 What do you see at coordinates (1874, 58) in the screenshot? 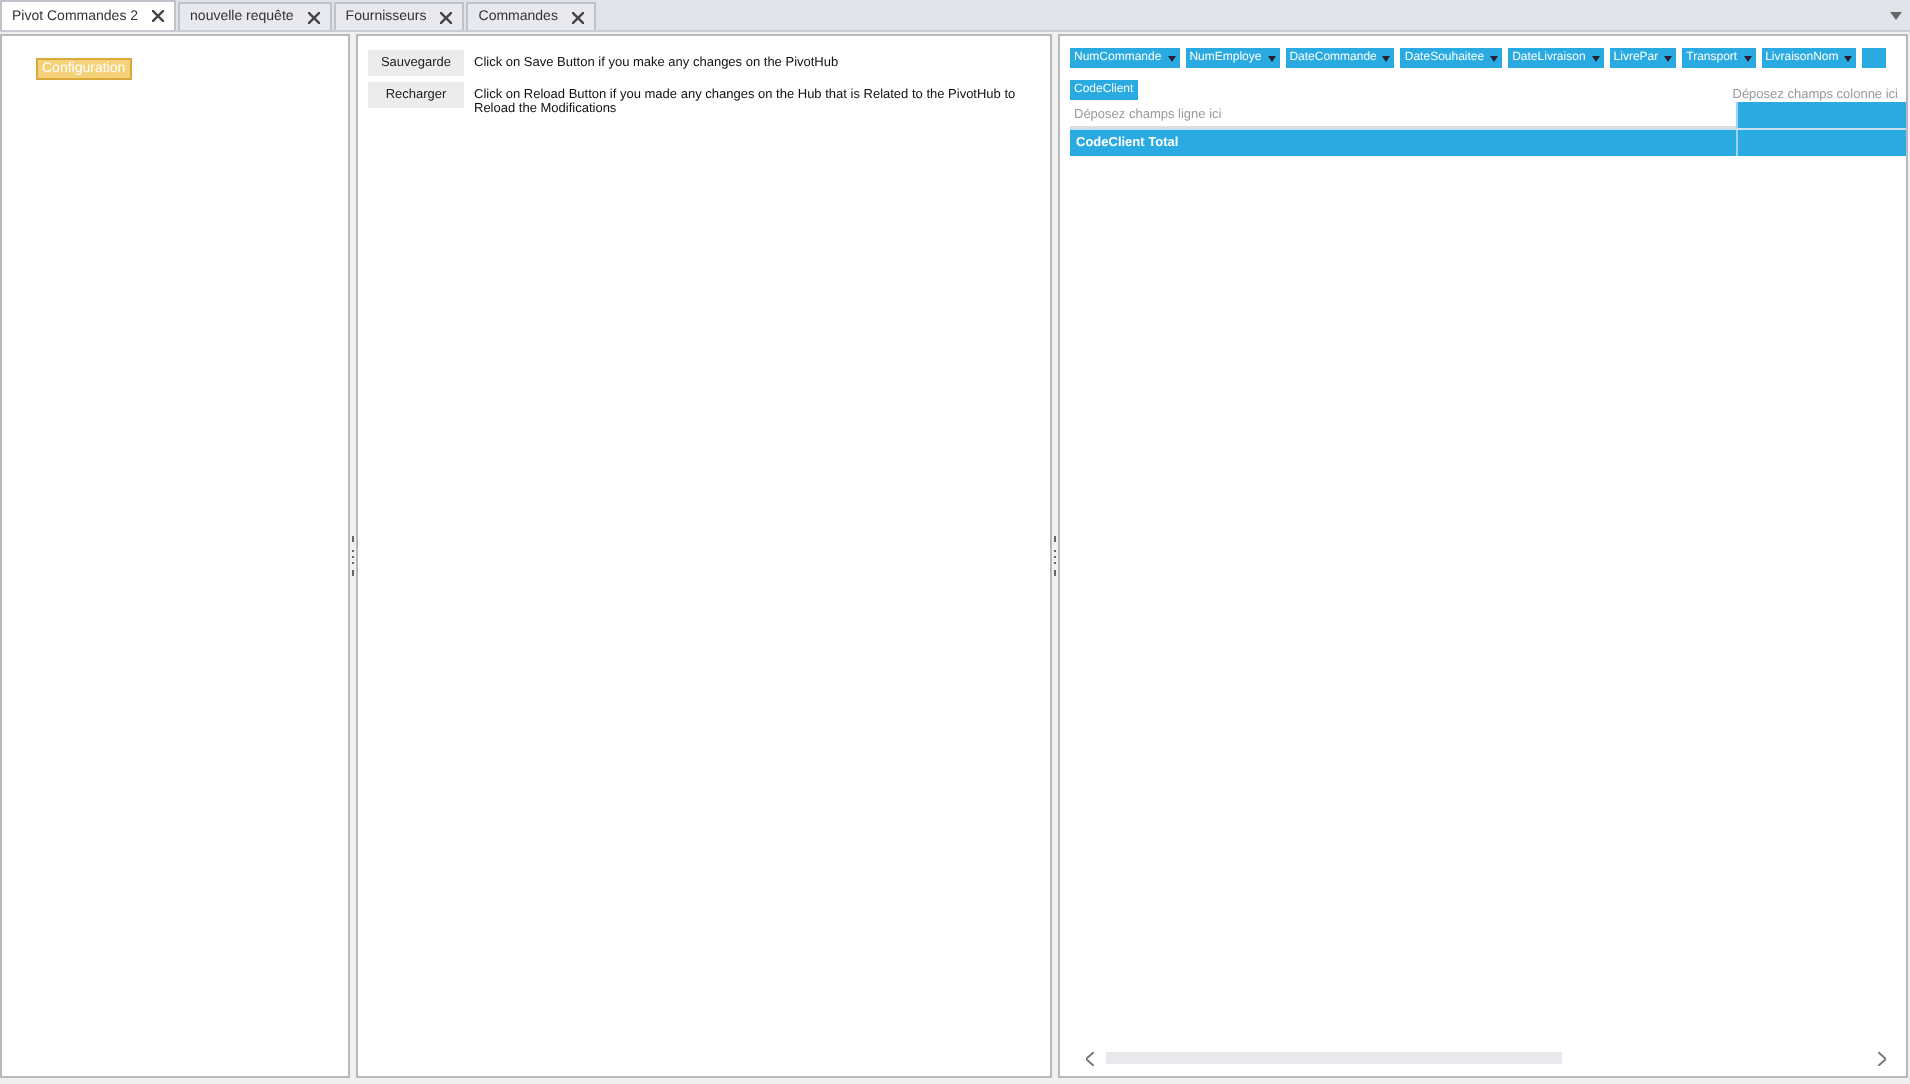
I see `field-chip` at bounding box center [1874, 58].